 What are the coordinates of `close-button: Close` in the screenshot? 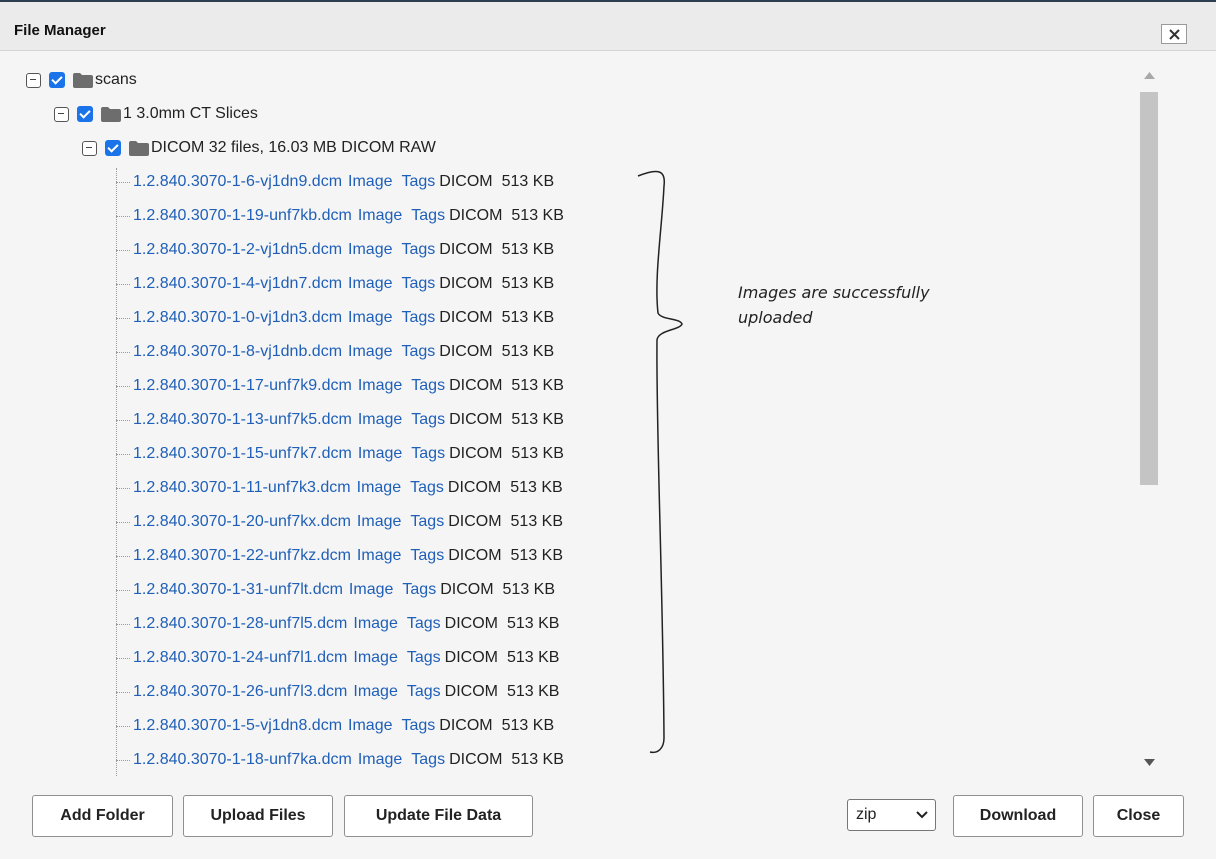 It's located at (1138, 816).